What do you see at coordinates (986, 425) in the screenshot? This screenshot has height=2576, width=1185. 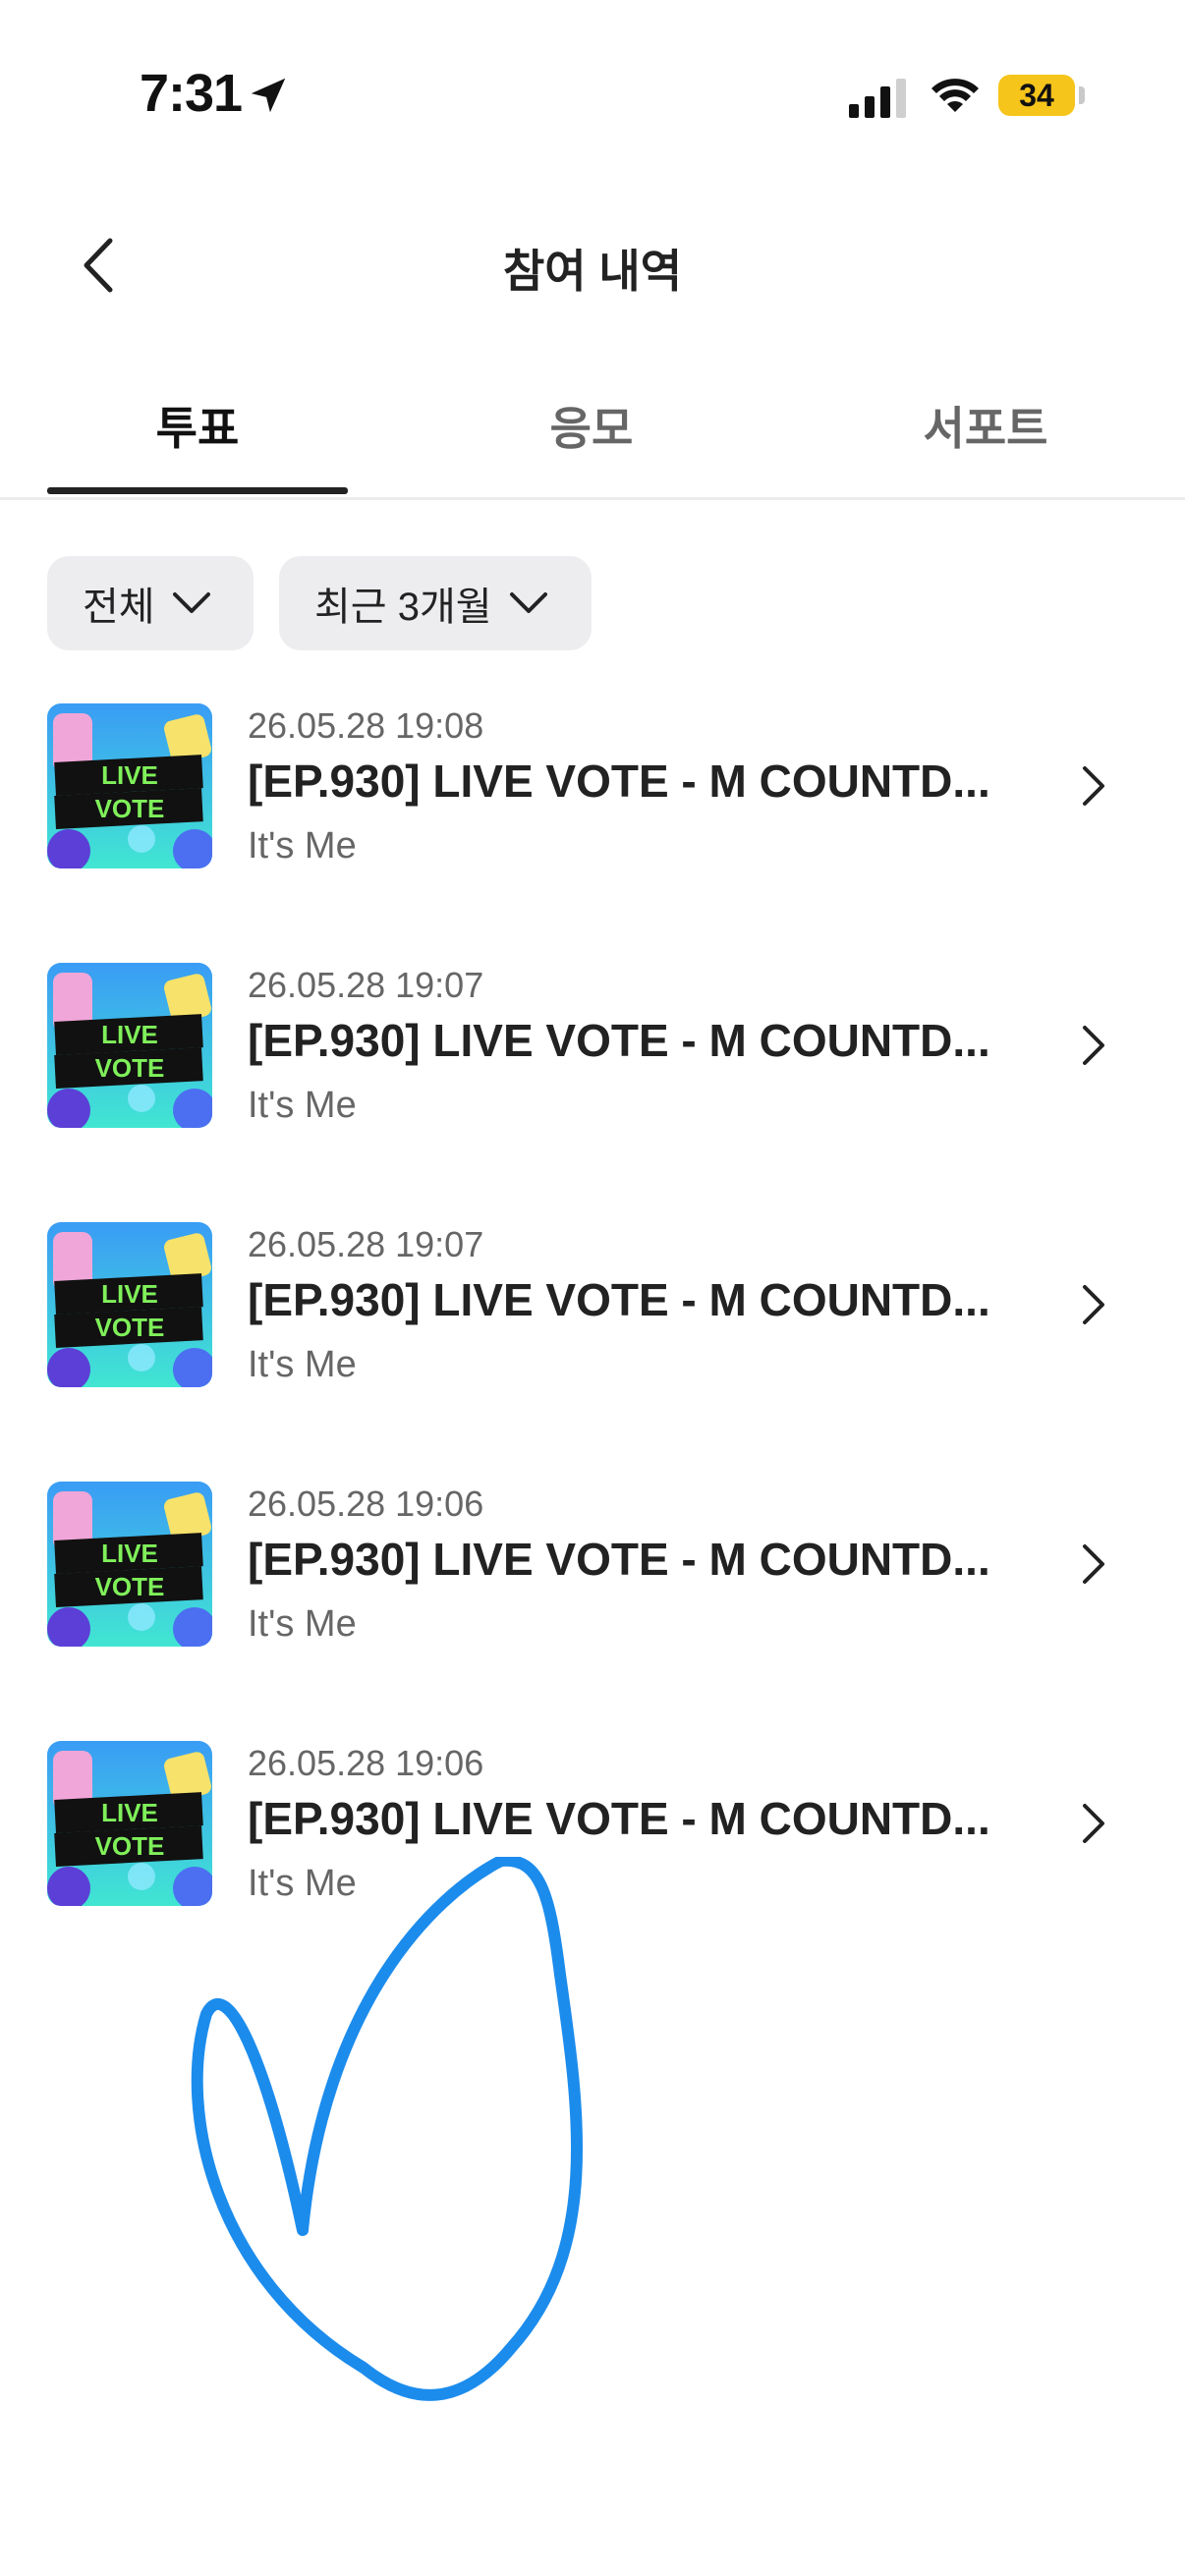 I see `tab-support: 서포트` at bounding box center [986, 425].